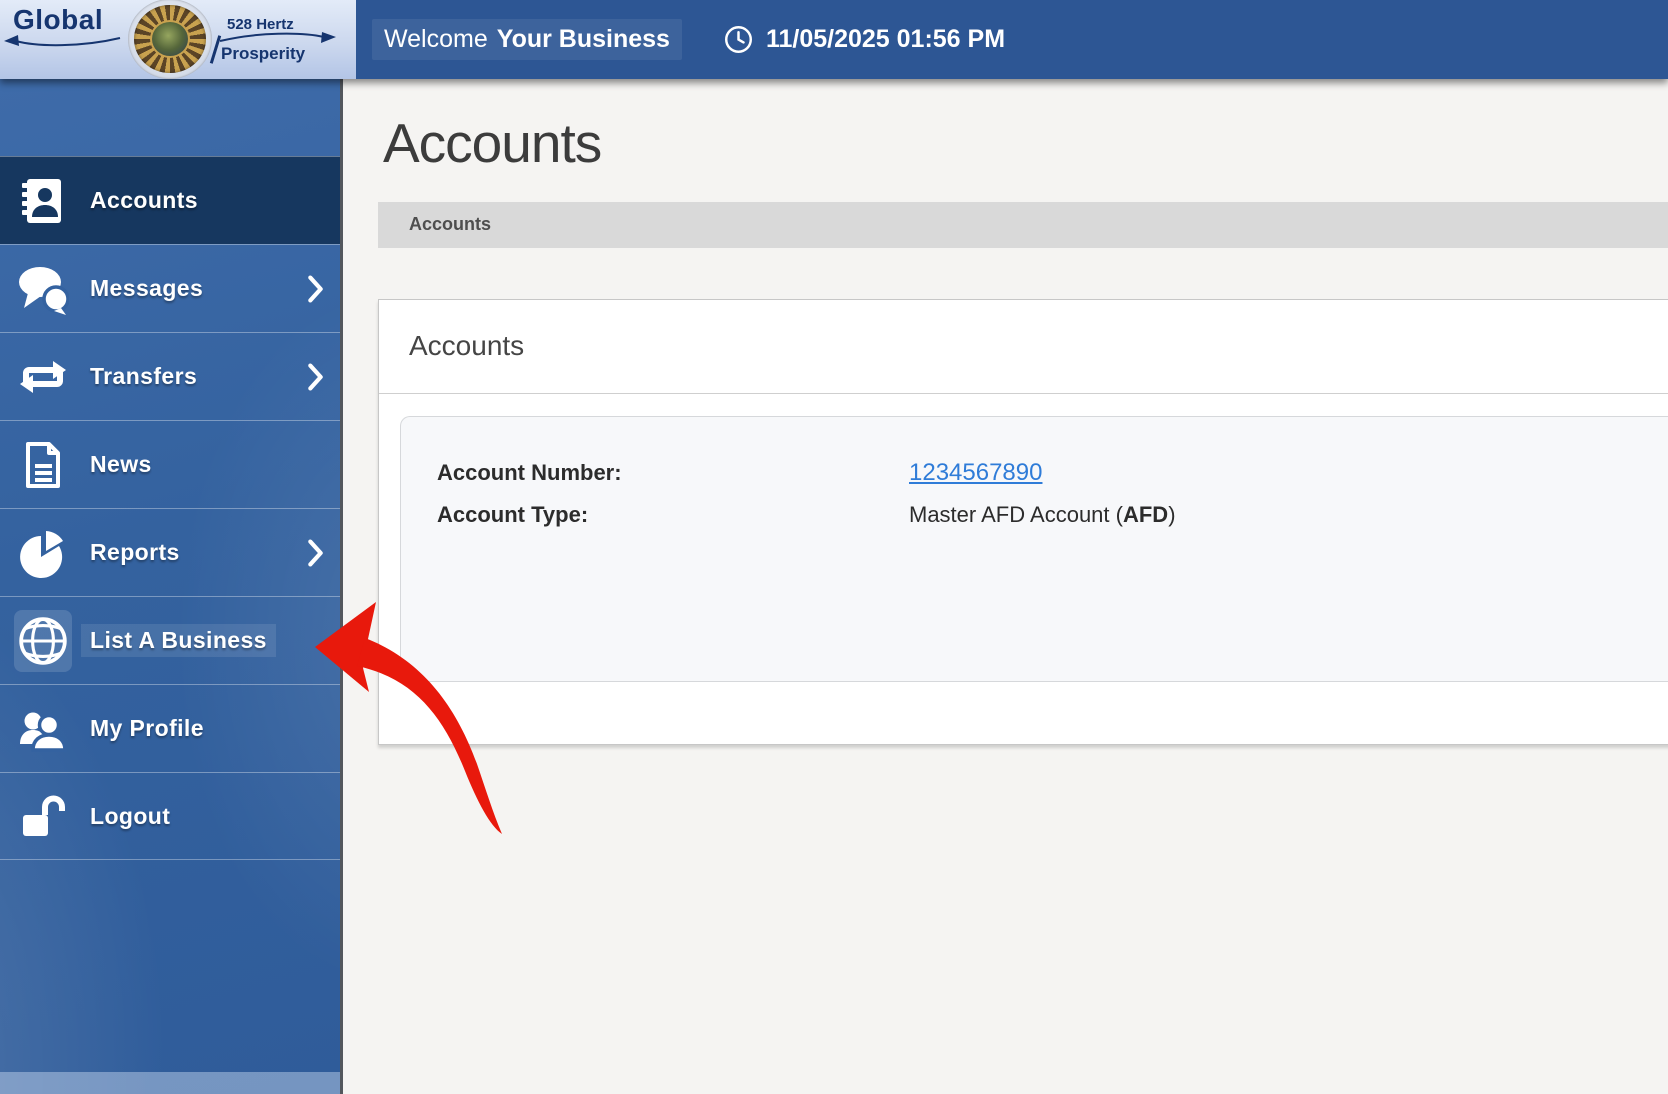  I want to click on sidebar-item-label: News, so click(121, 464).